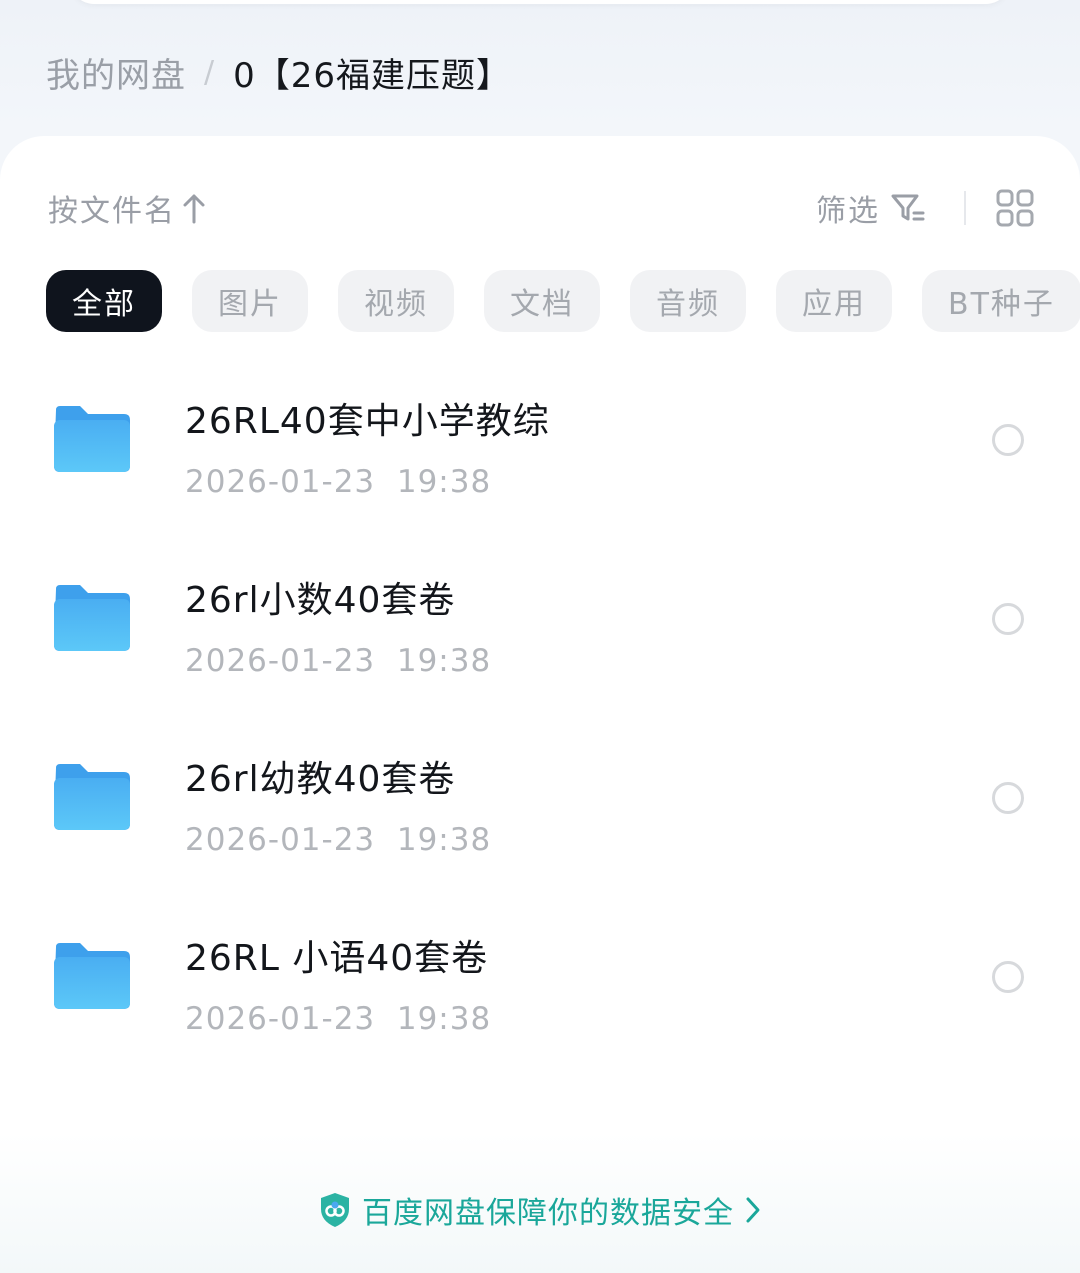  What do you see at coordinates (320, 600) in the screenshot?
I see `file-name: 26rl小数40套卷` at bounding box center [320, 600].